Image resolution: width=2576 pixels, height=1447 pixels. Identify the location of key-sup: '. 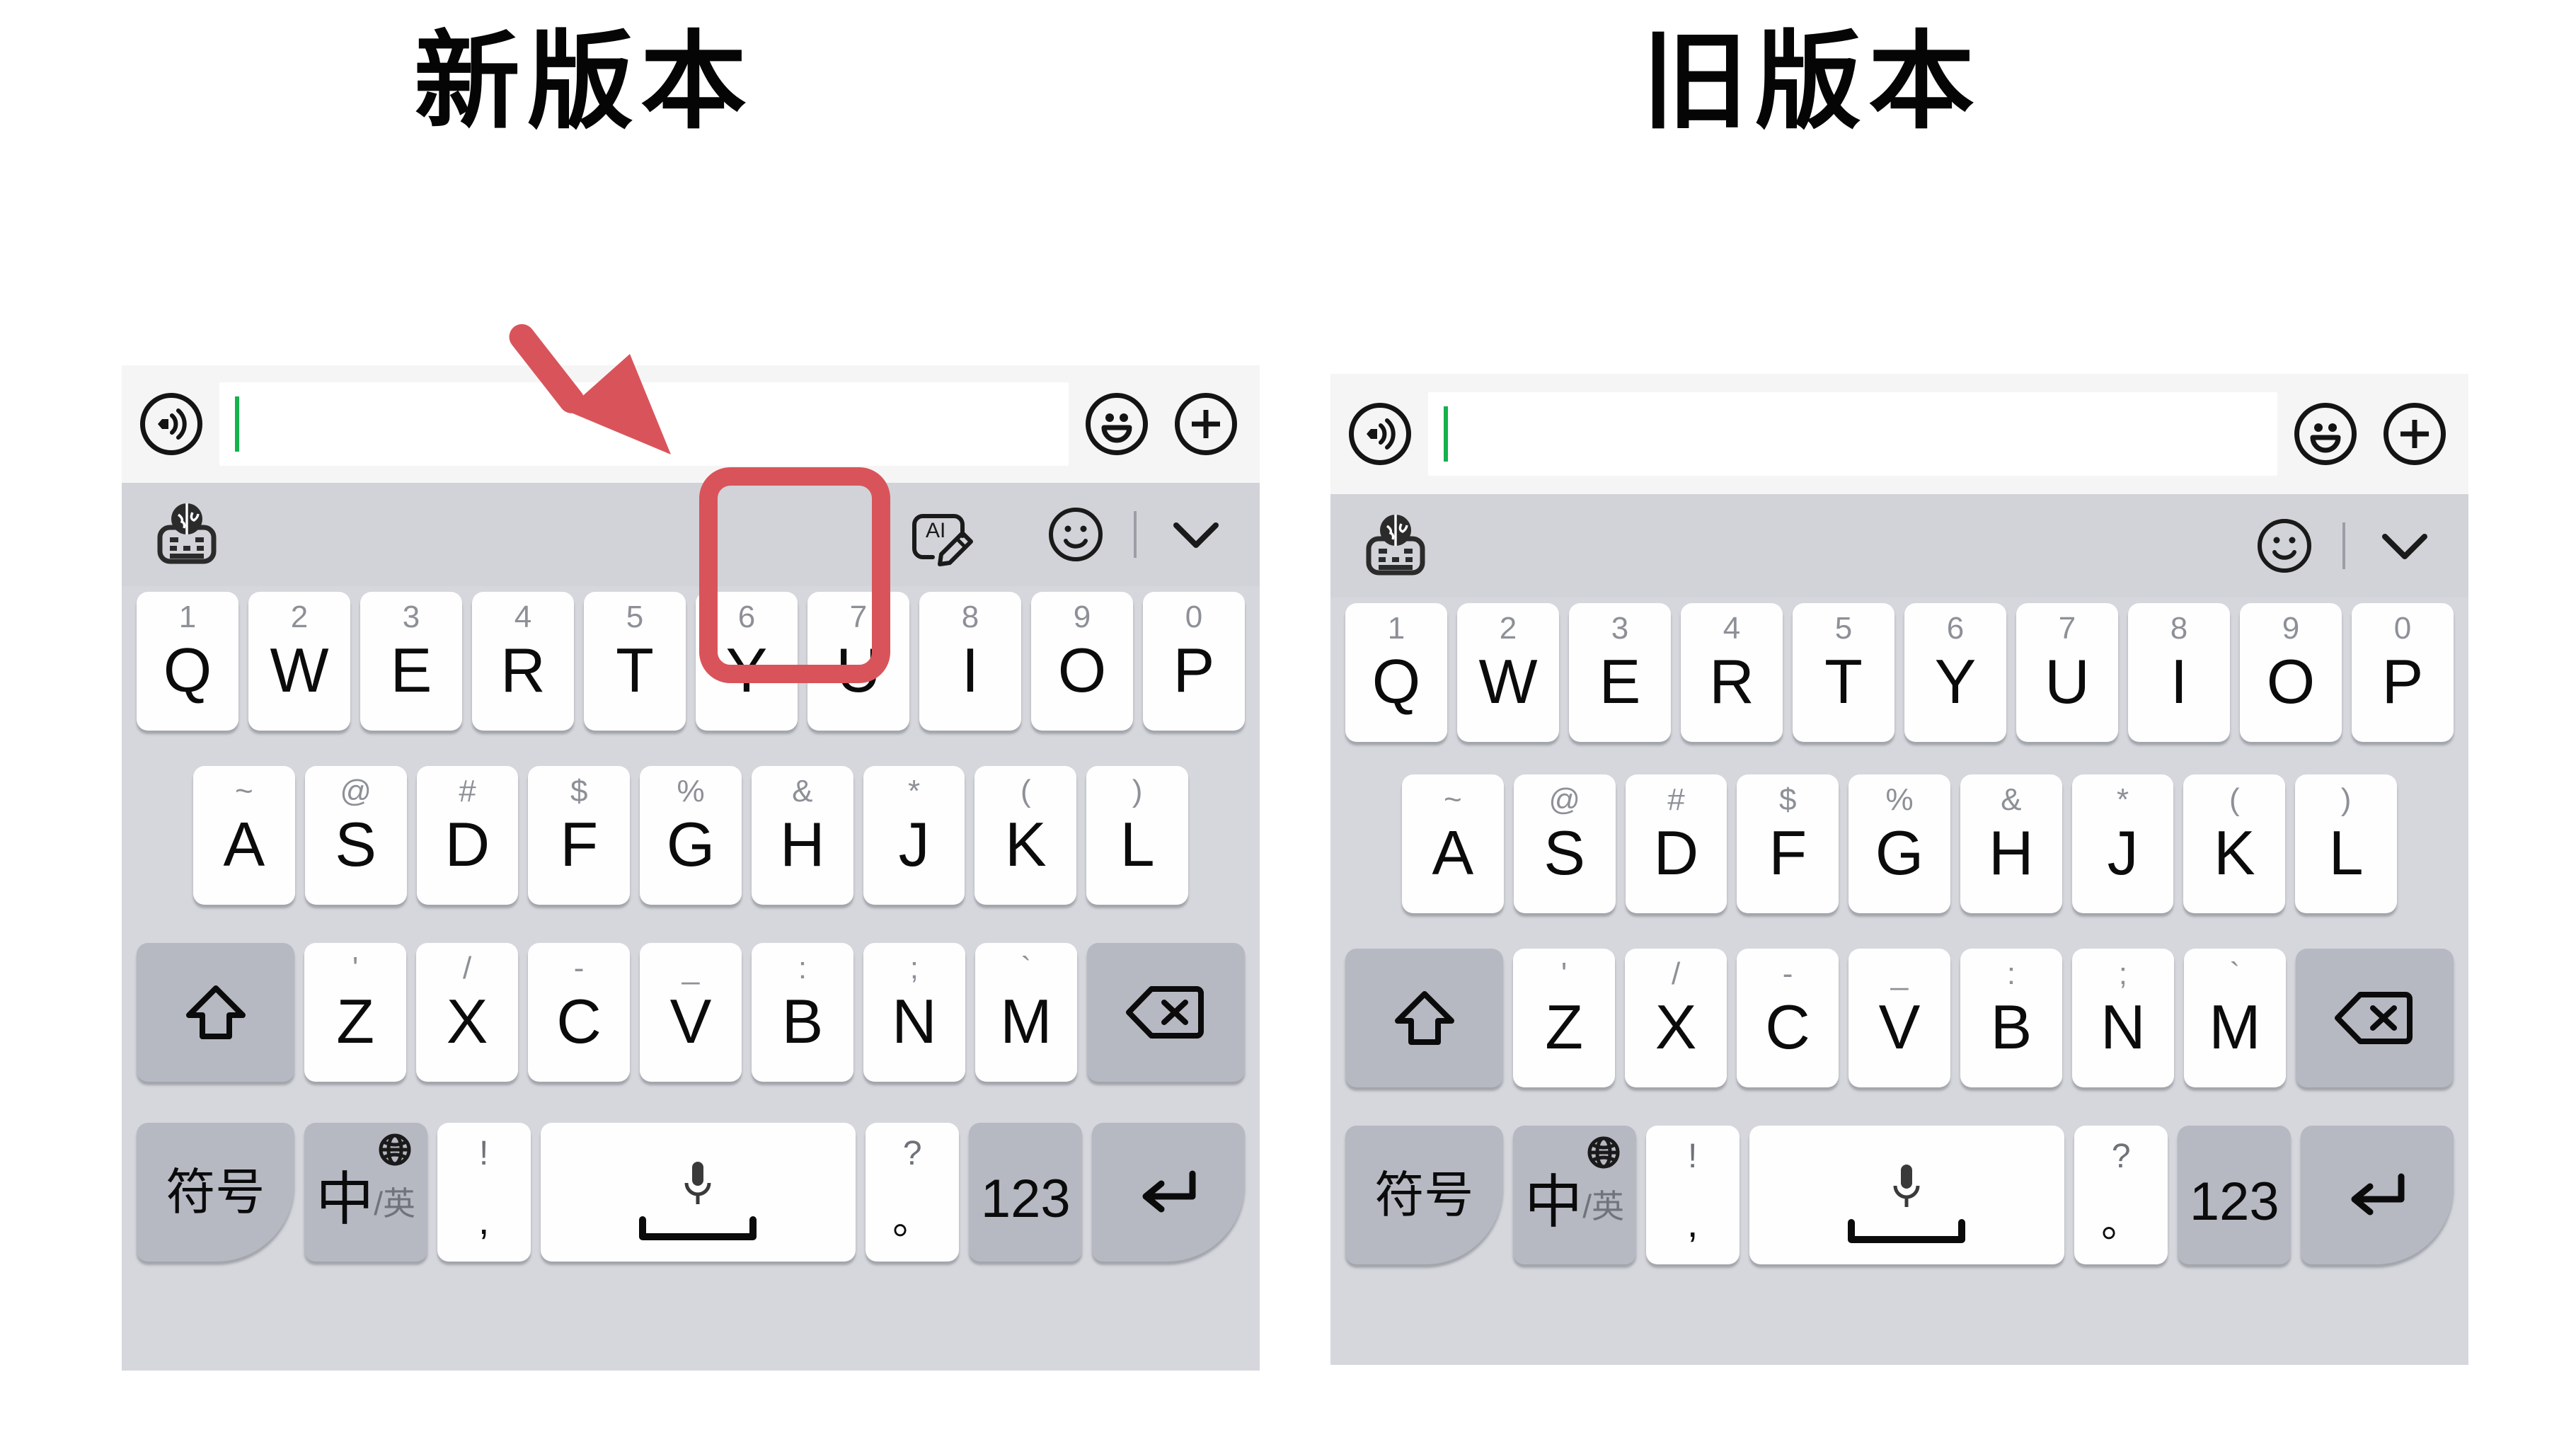
(355, 968).